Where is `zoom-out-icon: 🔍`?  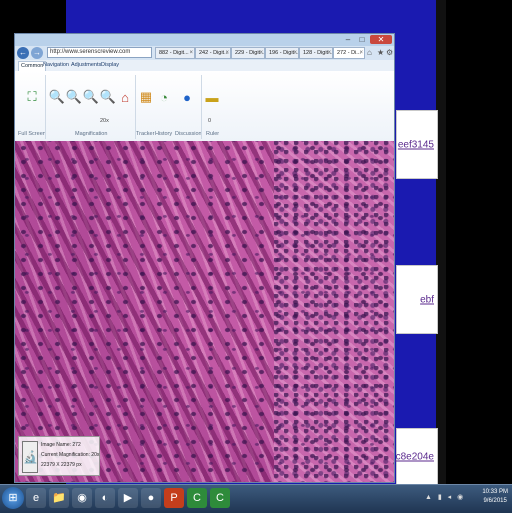
zoom-out-icon: 🔍 is located at coordinates (74, 97).